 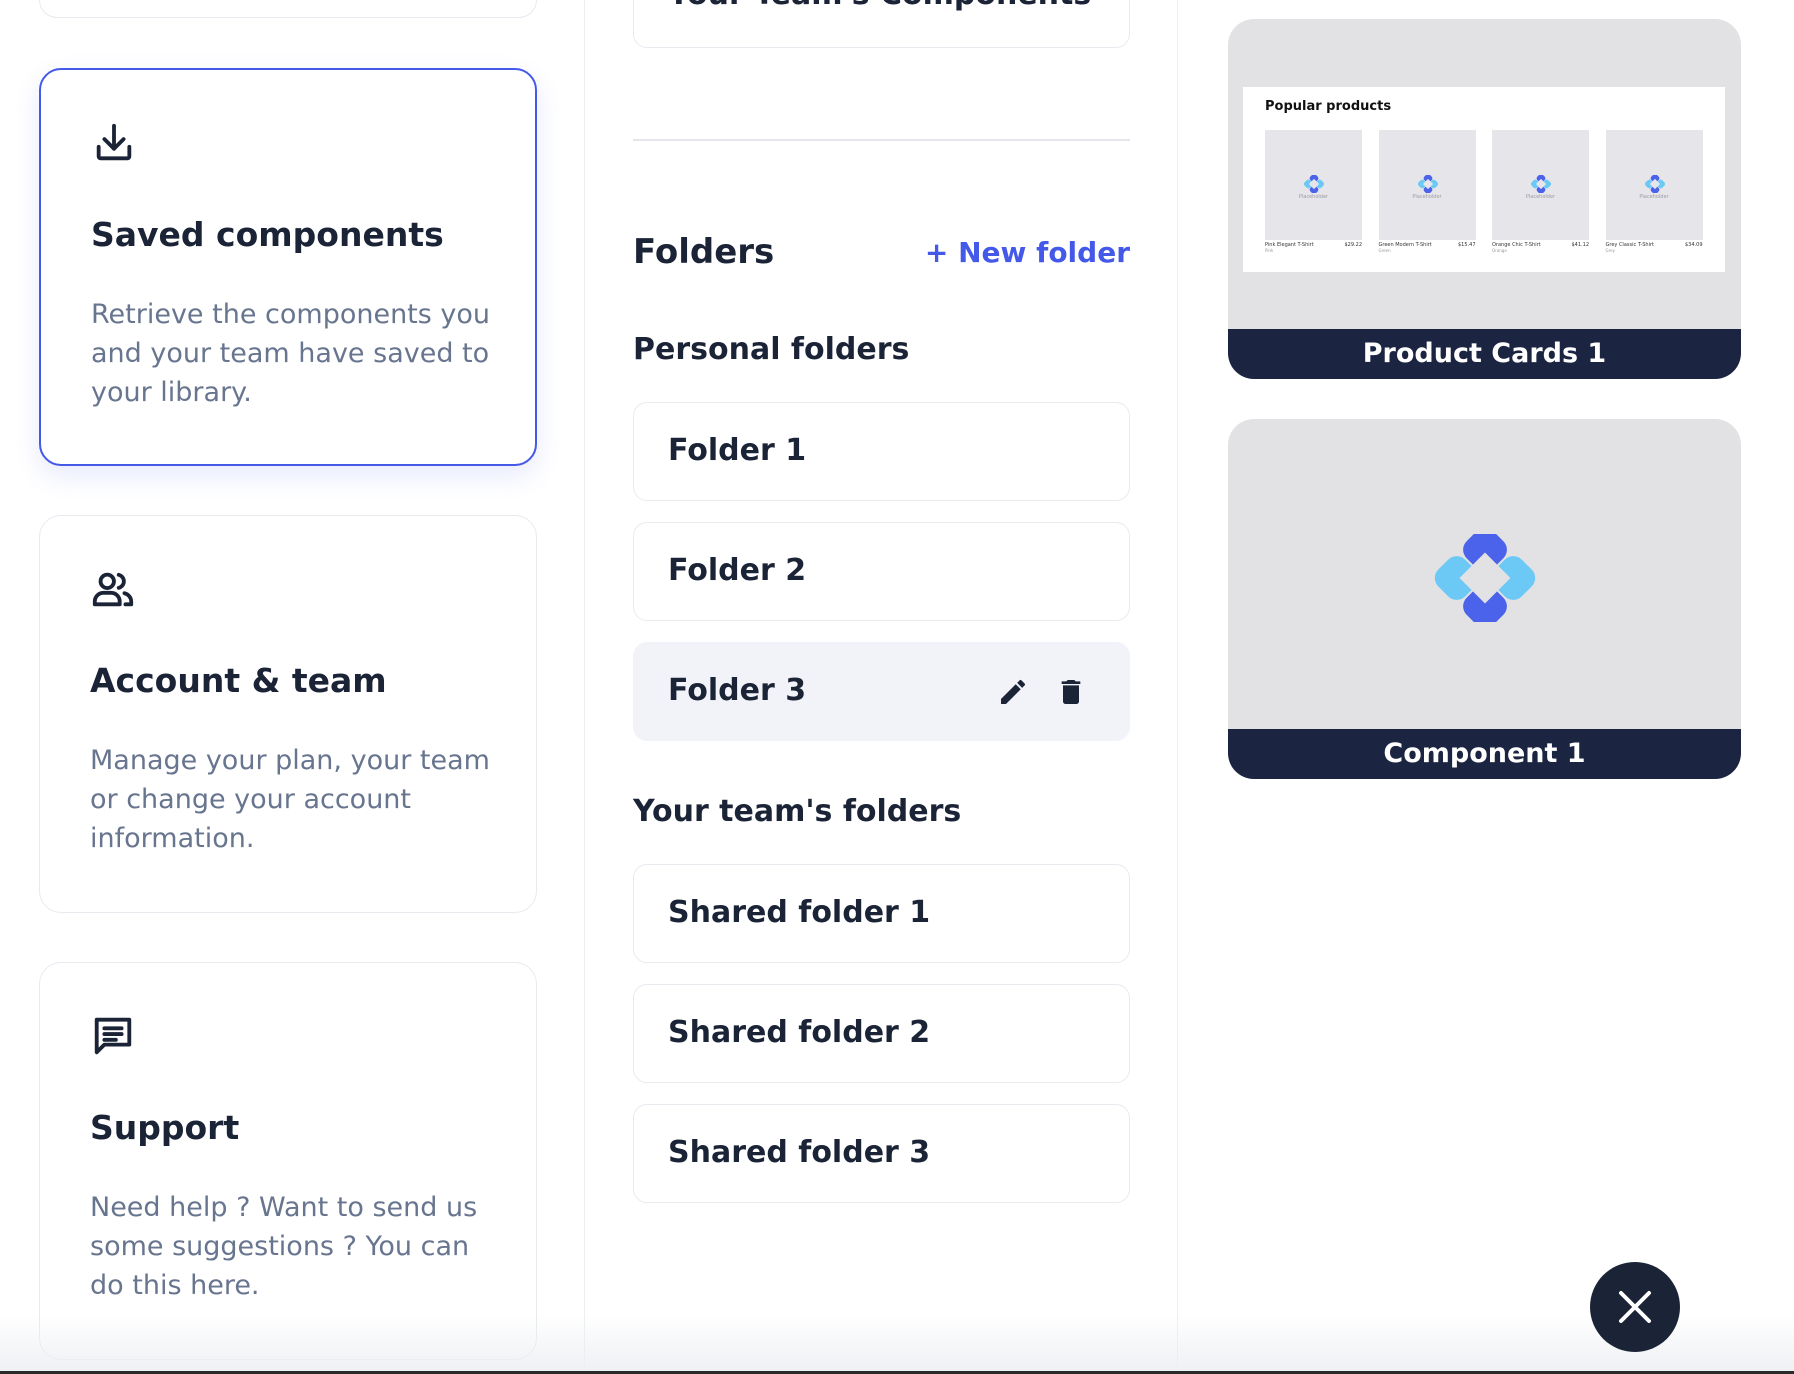 I want to click on menu-card-partial, so click(x=288, y=9).